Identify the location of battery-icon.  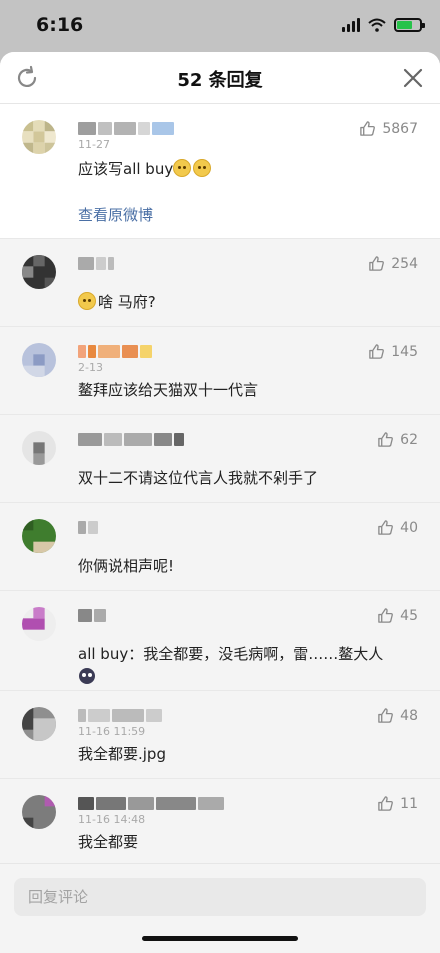
(409, 25).